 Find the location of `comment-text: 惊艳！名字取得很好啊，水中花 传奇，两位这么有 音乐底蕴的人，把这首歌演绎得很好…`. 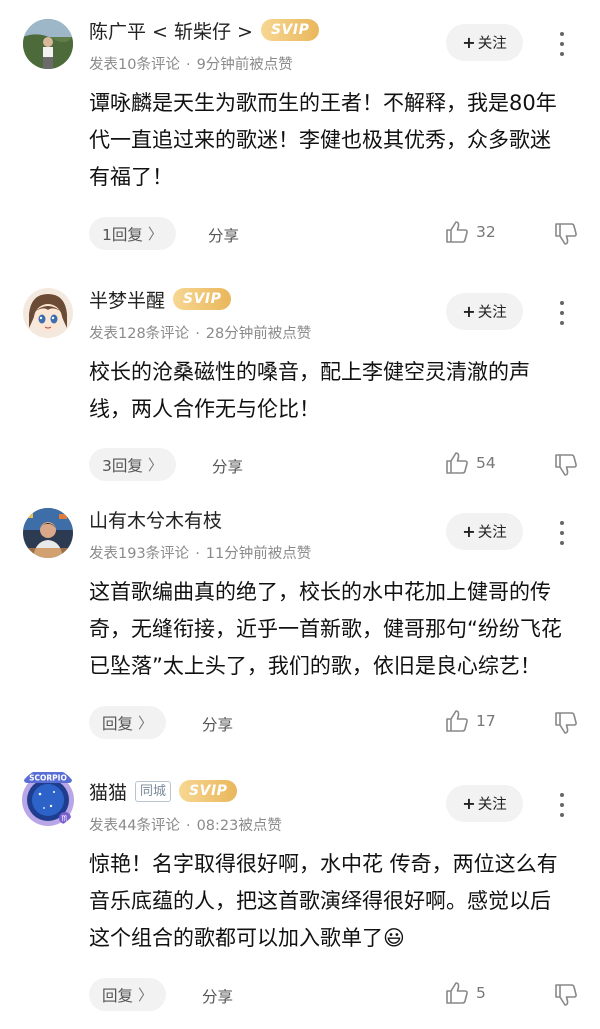

comment-text: 惊艳！名字取得很好啊，水中花 传奇，两位这么有 音乐底蕴的人，把这首歌演绎得很好… is located at coordinates (323, 901).